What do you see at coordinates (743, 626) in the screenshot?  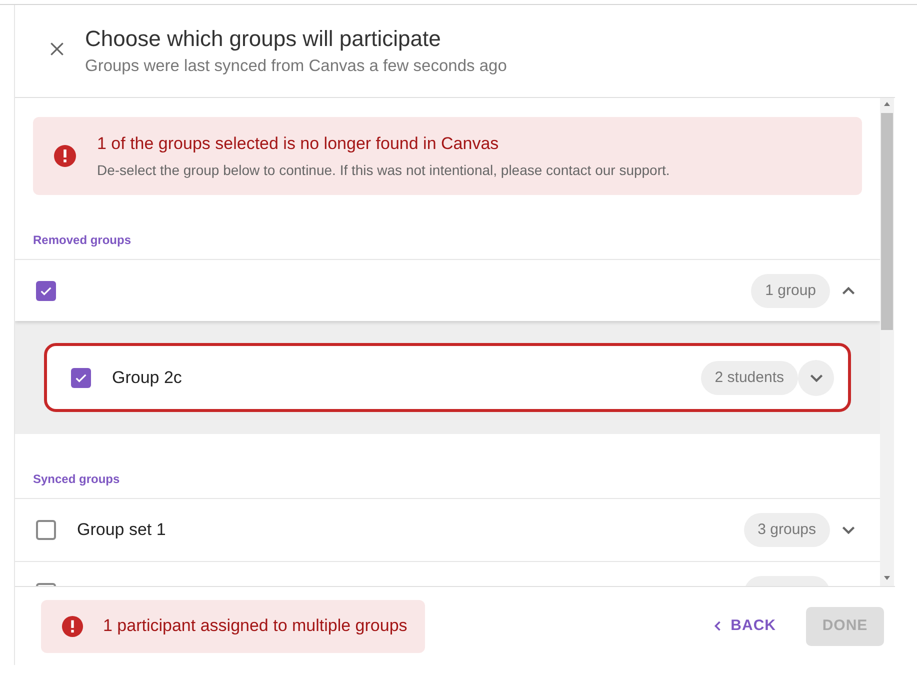 I see `back-button: BACK` at bounding box center [743, 626].